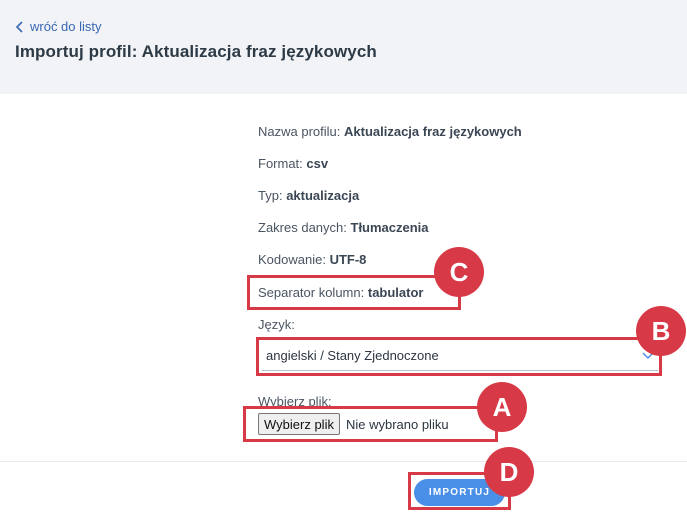 The width and height of the screenshot is (687, 520). Describe the element at coordinates (323, 195) in the screenshot. I see `type-value: aktualizacja` at that location.